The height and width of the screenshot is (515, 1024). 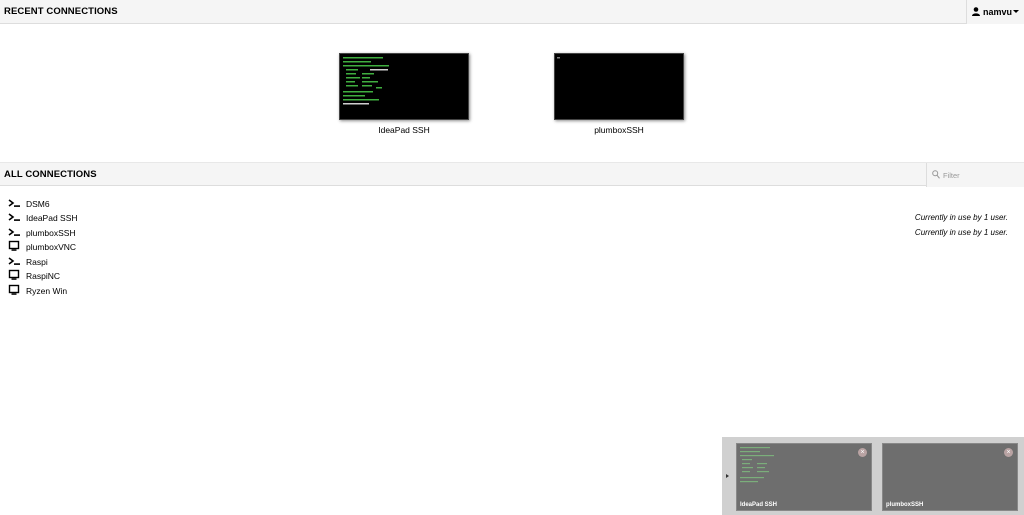 I want to click on connection-name: Raspi, so click(x=37, y=262).